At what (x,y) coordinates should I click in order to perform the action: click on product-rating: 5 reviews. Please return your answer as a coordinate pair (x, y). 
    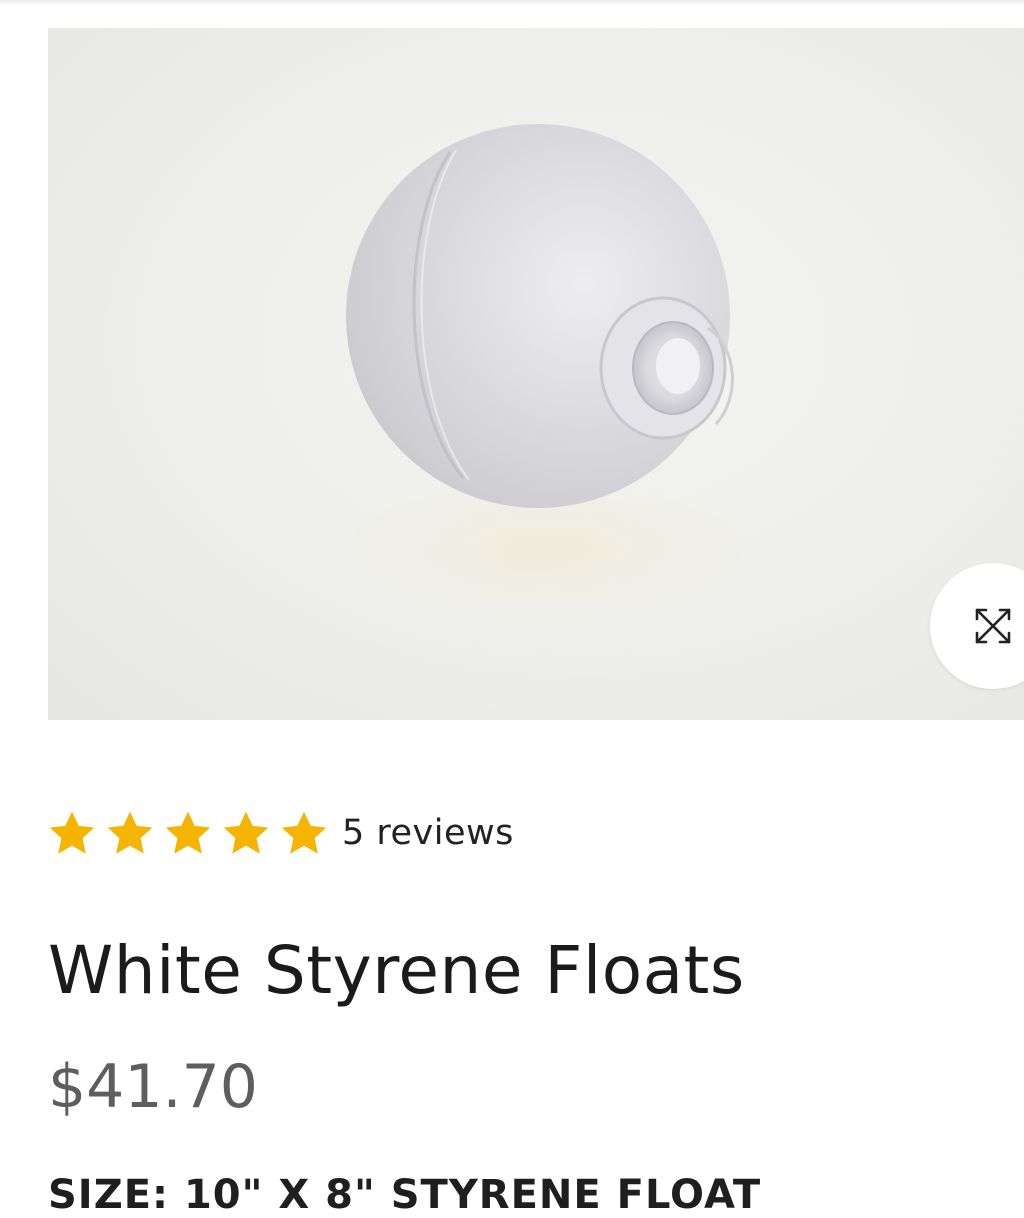
    Looking at the image, I should click on (281, 833).